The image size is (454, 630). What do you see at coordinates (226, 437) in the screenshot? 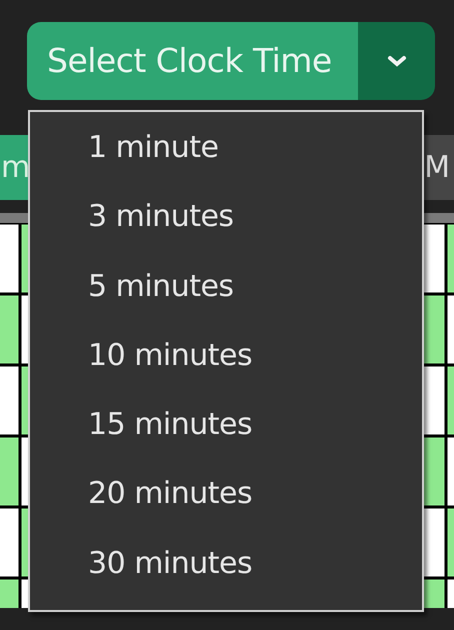
I see `dropdown-option: 15 minutes` at bounding box center [226, 437].